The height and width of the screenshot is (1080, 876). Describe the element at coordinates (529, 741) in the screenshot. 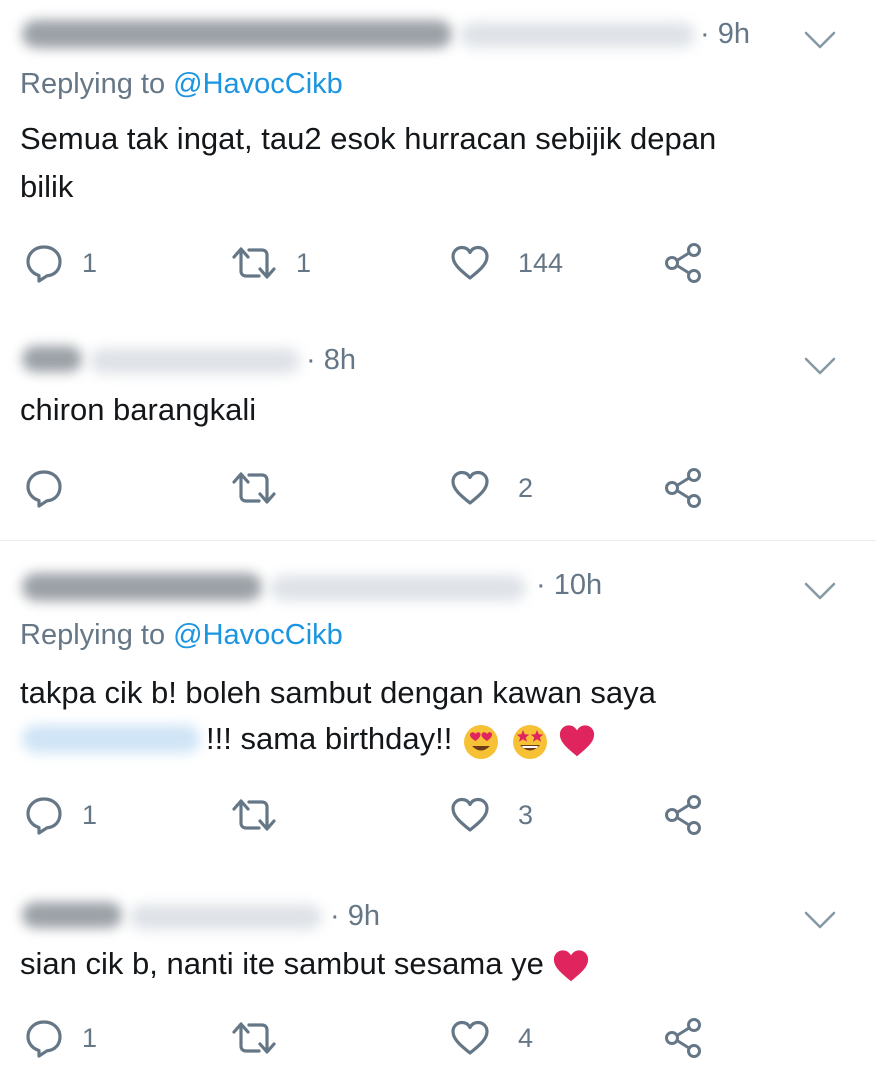

I see `star-struck-emoji-icon` at that location.